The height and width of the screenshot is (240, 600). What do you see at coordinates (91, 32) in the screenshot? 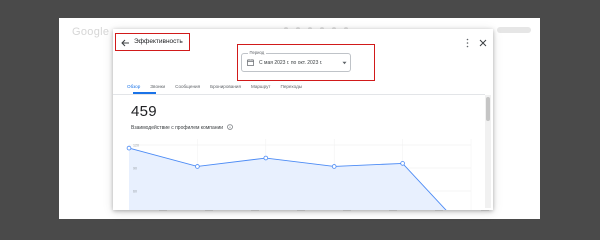
I see `background-logo: Google` at bounding box center [91, 32].